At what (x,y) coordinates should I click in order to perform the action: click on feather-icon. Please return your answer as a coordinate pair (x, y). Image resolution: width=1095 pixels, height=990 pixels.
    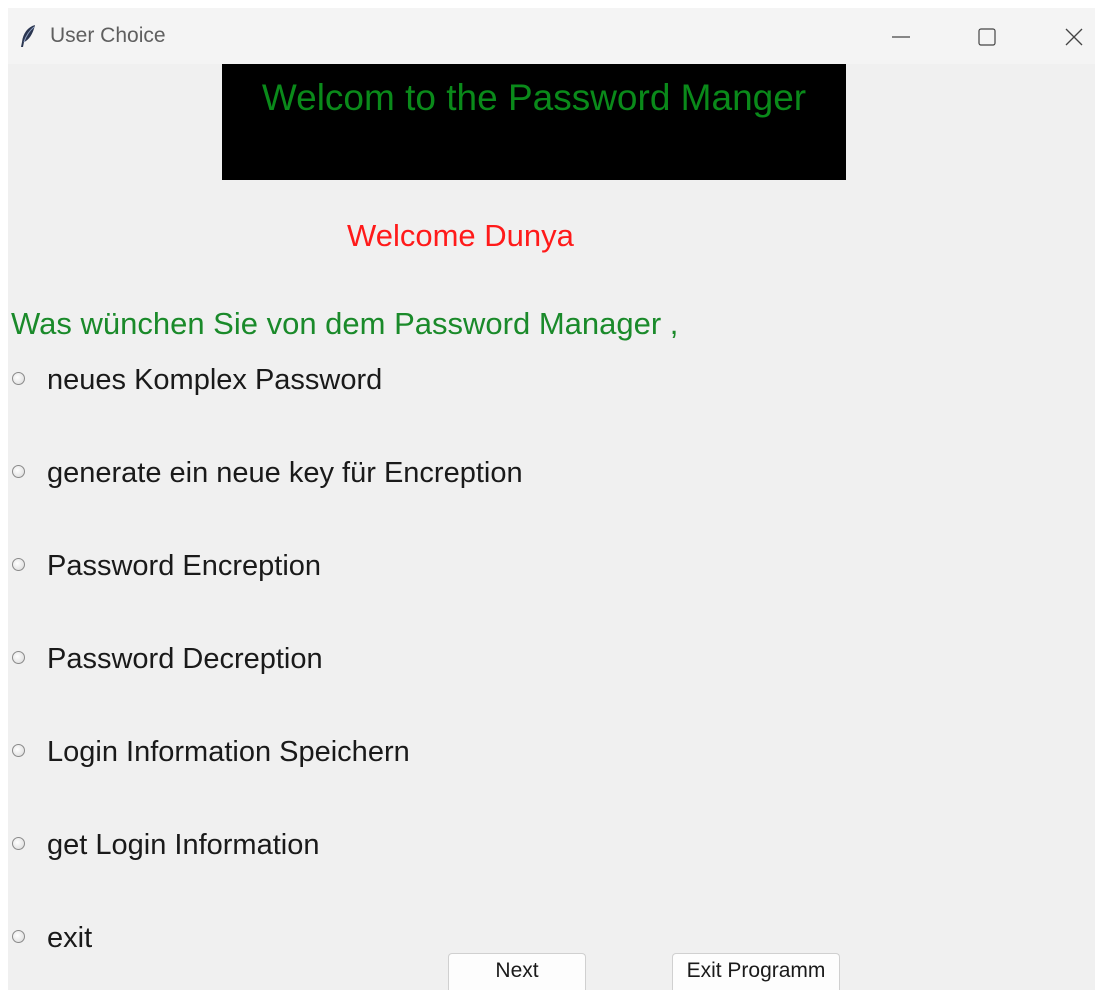
    Looking at the image, I should click on (28, 36).